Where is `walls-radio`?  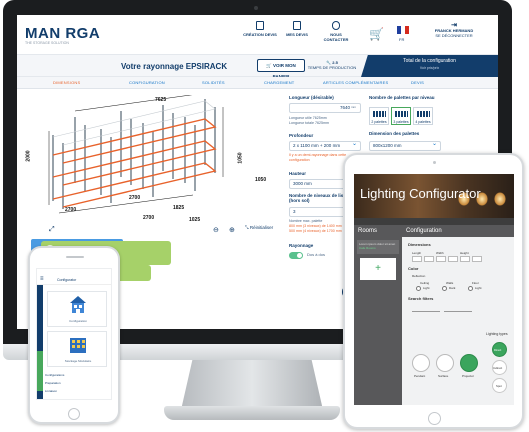 walls-radio is located at coordinates (444, 288).